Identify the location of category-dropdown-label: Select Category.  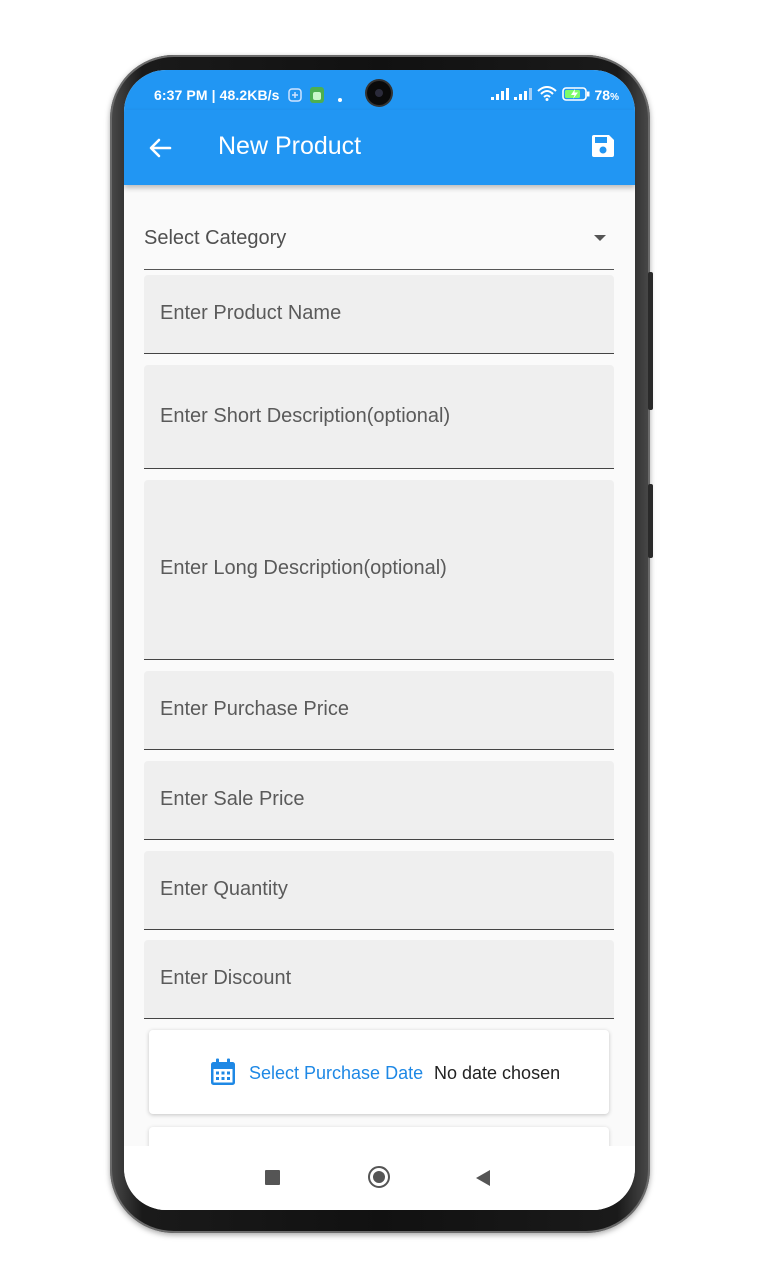
(215, 238).